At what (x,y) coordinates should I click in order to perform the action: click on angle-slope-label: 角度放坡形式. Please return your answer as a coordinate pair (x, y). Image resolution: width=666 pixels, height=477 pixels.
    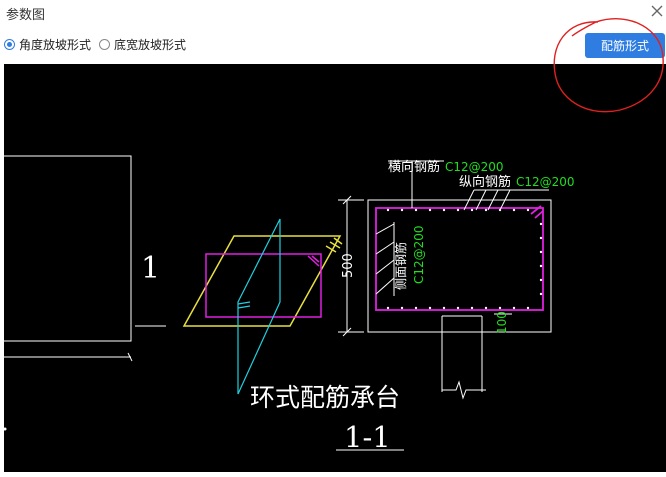
    Looking at the image, I should click on (55, 45).